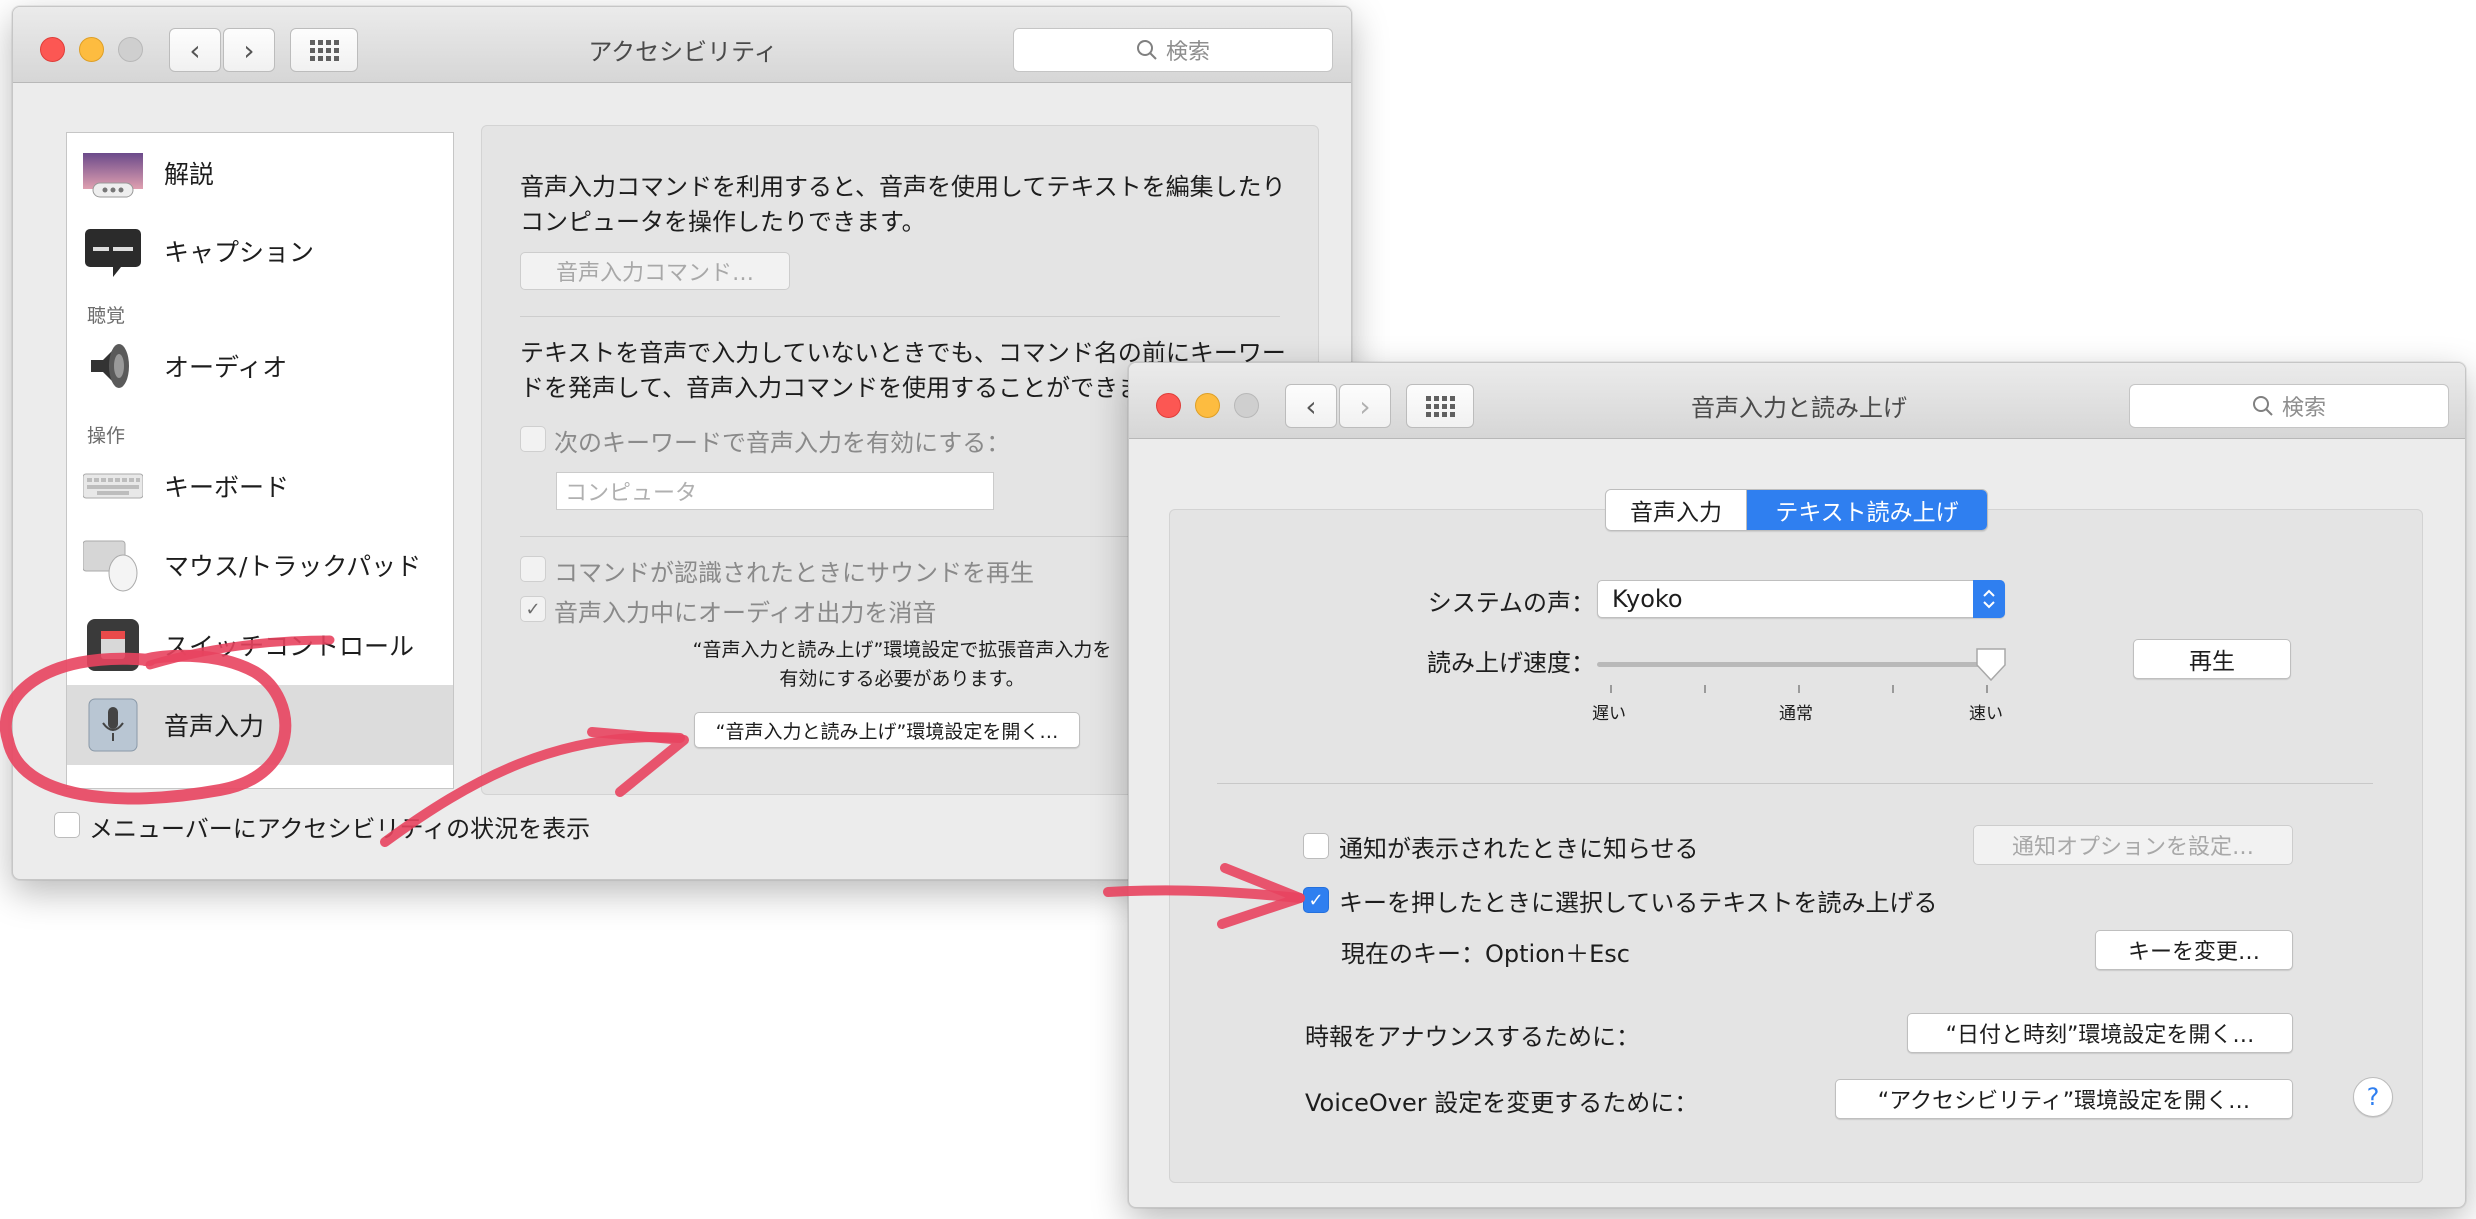 The width and height of the screenshot is (2476, 1219). I want to click on sidebar-item-label: キーボード, so click(227, 487).